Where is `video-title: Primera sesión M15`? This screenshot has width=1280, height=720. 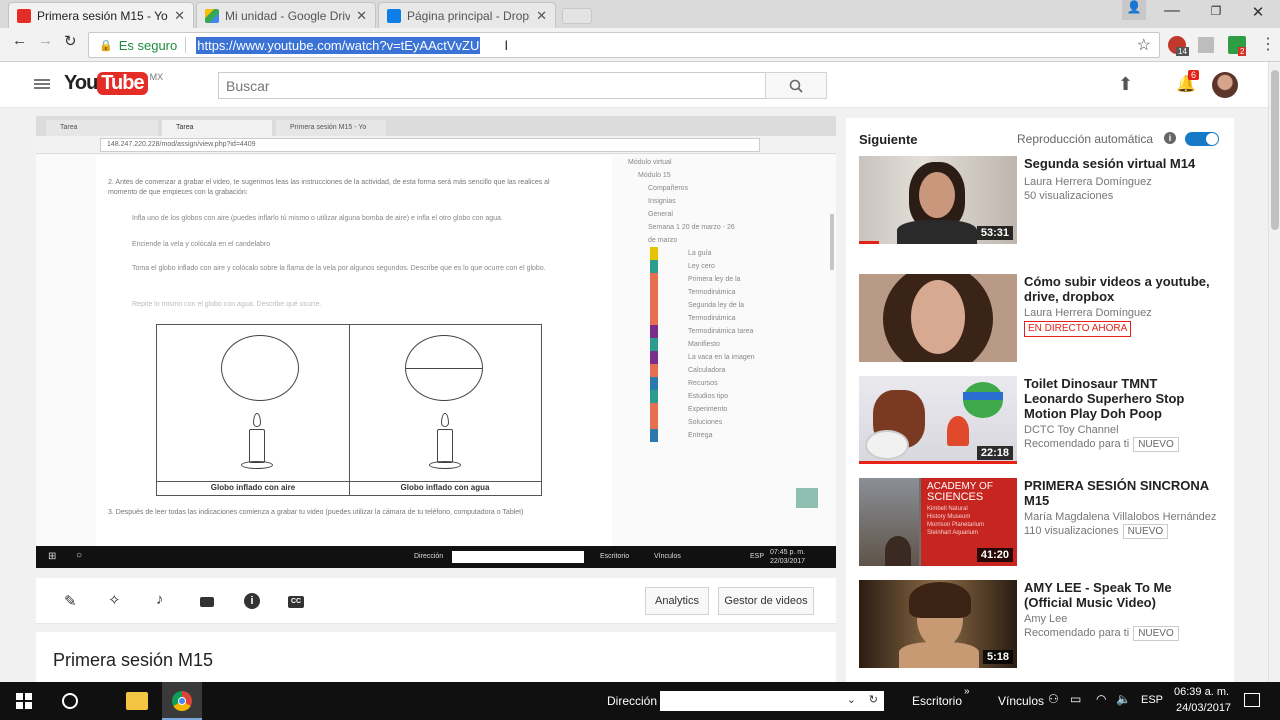 video-title: Primera sesión M15 is located at coordinates (133, 660).